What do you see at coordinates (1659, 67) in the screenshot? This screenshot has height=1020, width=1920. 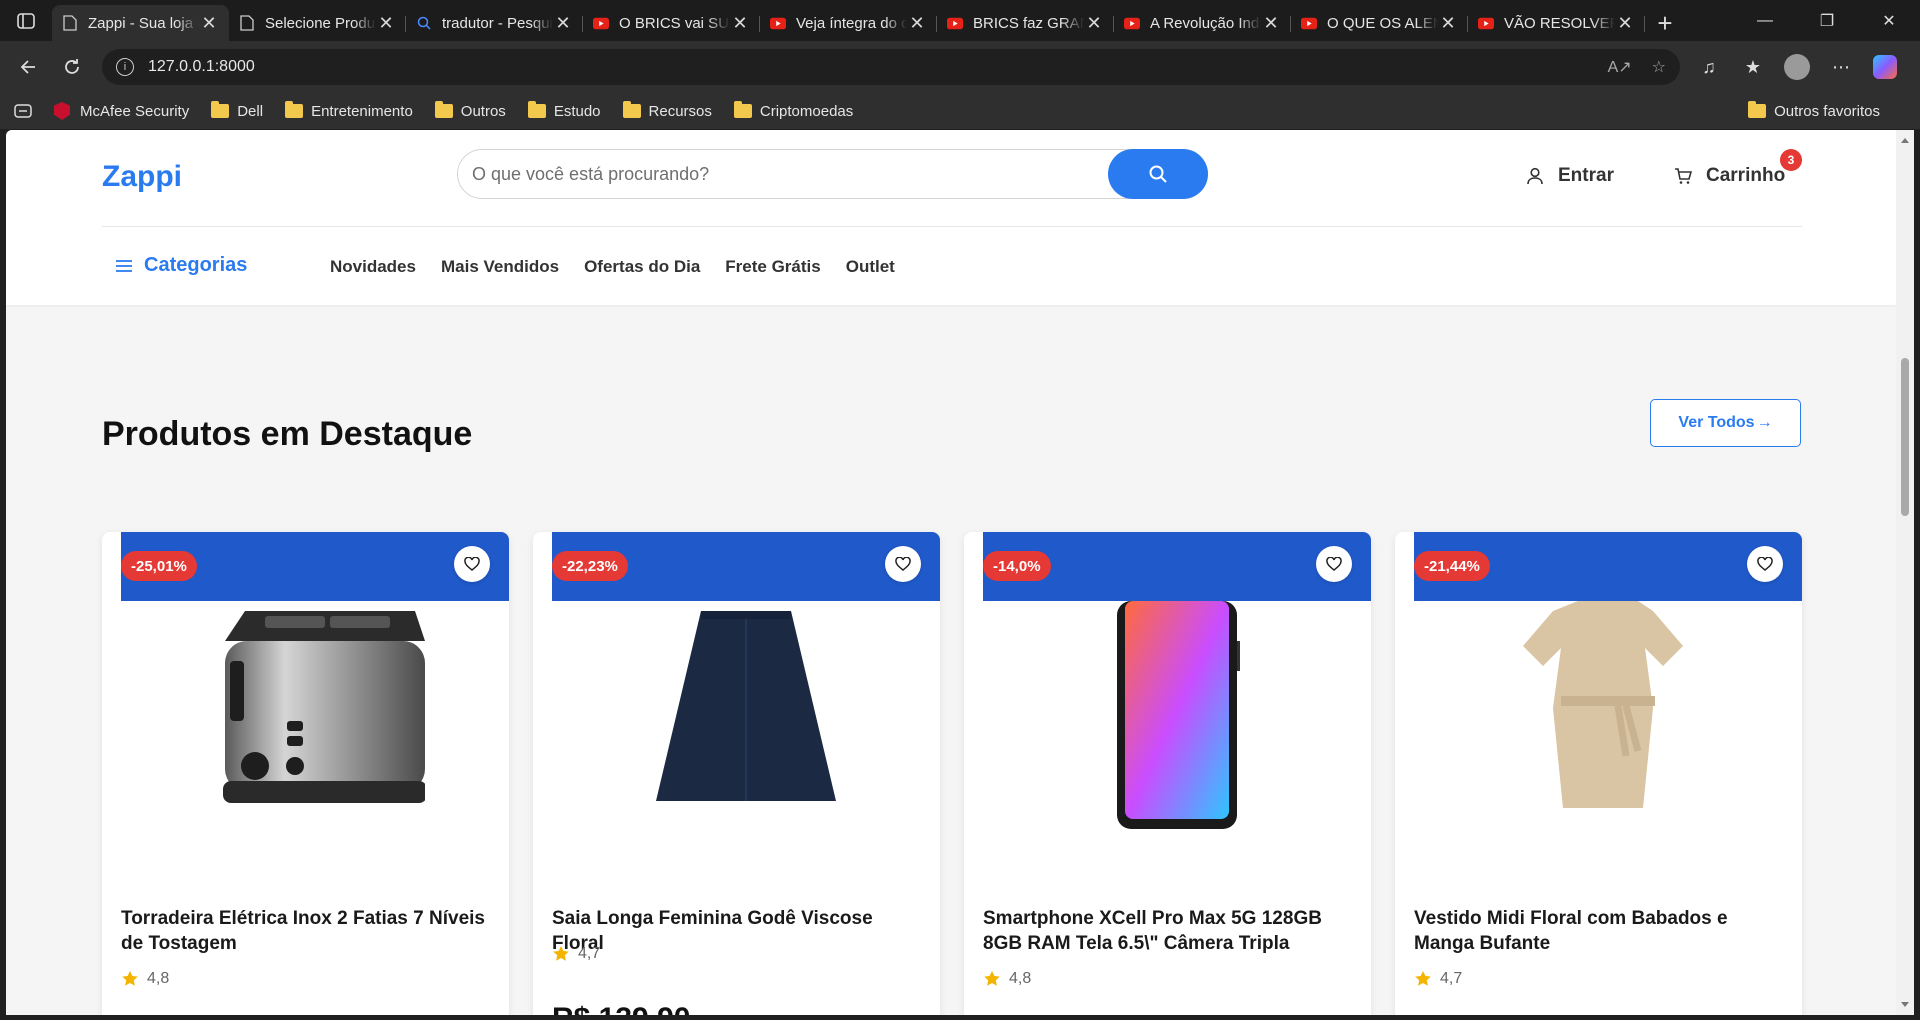 I see `favorite-star-icon: ☆` at bounding box center [1659, 67].